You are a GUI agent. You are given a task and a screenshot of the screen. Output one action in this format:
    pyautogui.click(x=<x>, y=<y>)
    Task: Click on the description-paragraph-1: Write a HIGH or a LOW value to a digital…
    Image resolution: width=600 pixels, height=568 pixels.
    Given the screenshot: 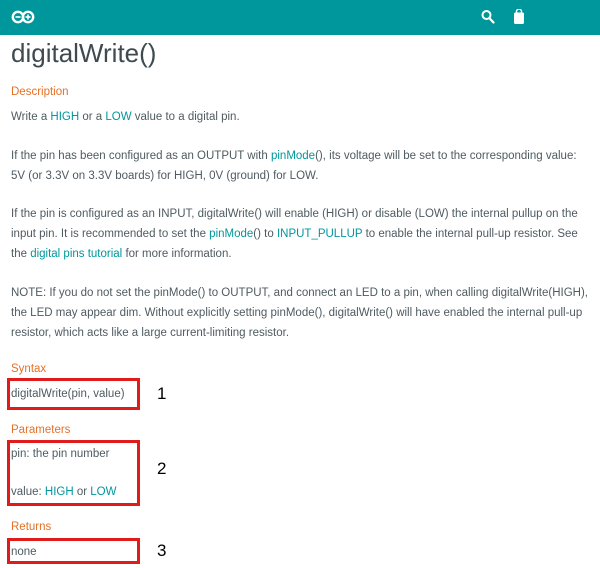 What is the action you would take?
    pyautogui.click(x=125, y=117)
    